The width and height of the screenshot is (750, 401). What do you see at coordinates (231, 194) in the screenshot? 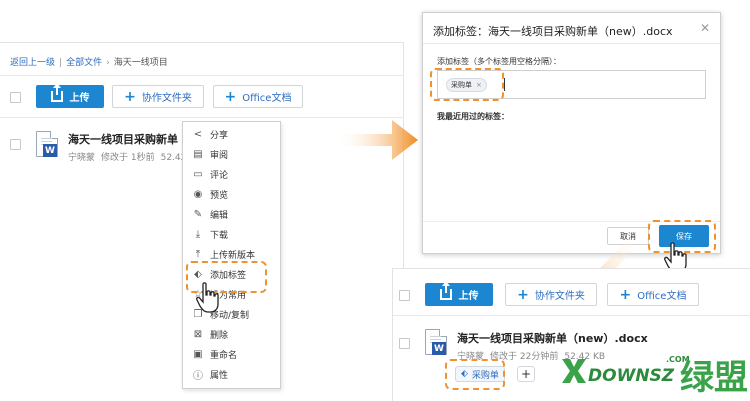
I see `menu-item-preview: ◉ 预览` at bounding box center [231, 194].